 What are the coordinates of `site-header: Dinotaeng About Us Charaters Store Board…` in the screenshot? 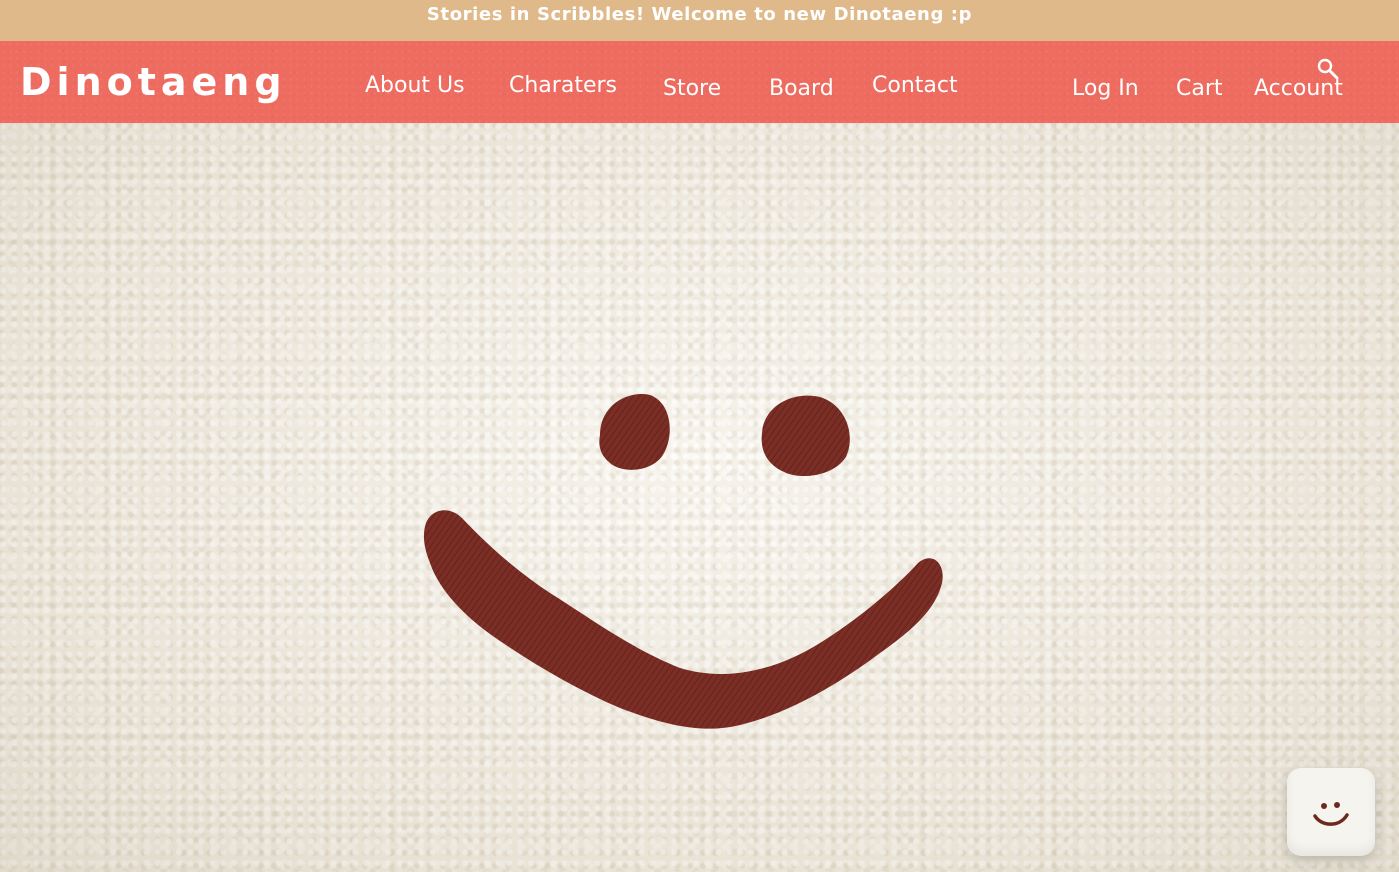 It's located at (699, 82).